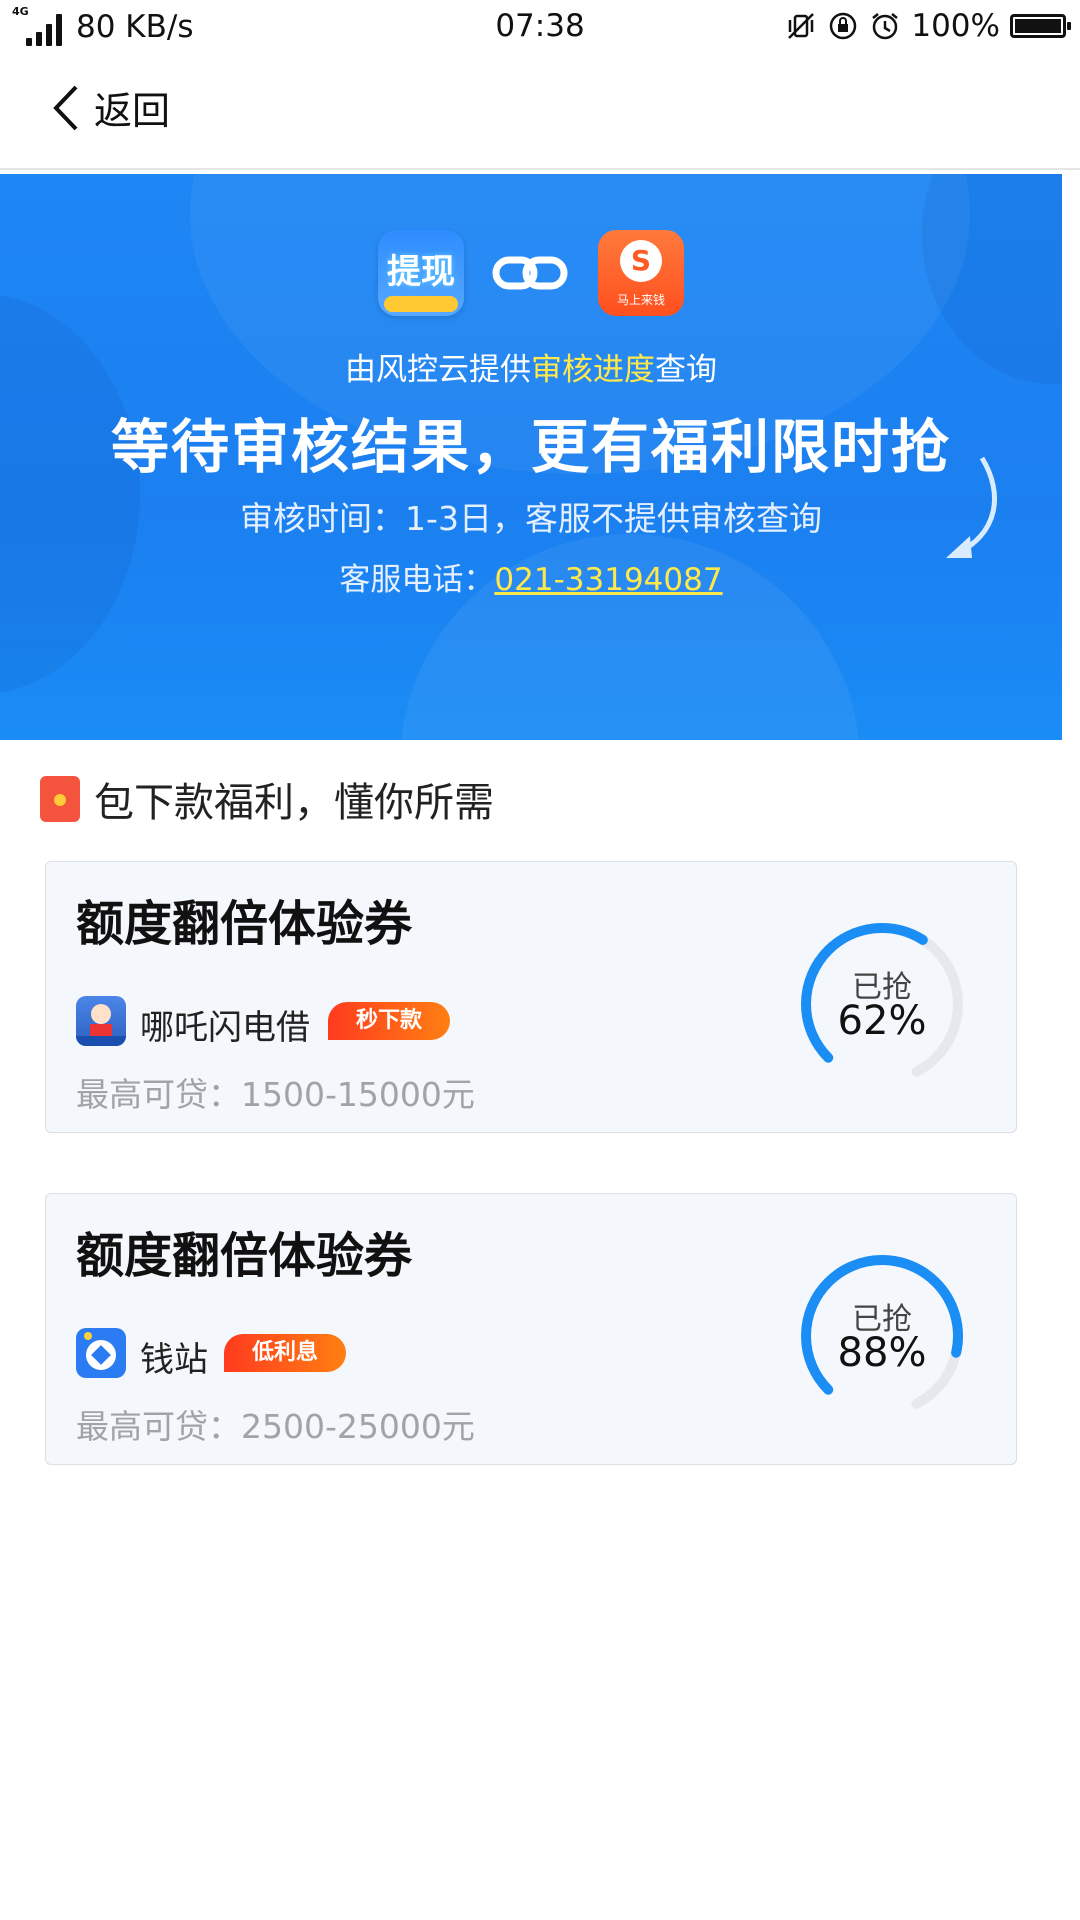  Describe the element at coordinates (285, 1353) in the screenshot. I see `feature-tag: 低利息` at that location.